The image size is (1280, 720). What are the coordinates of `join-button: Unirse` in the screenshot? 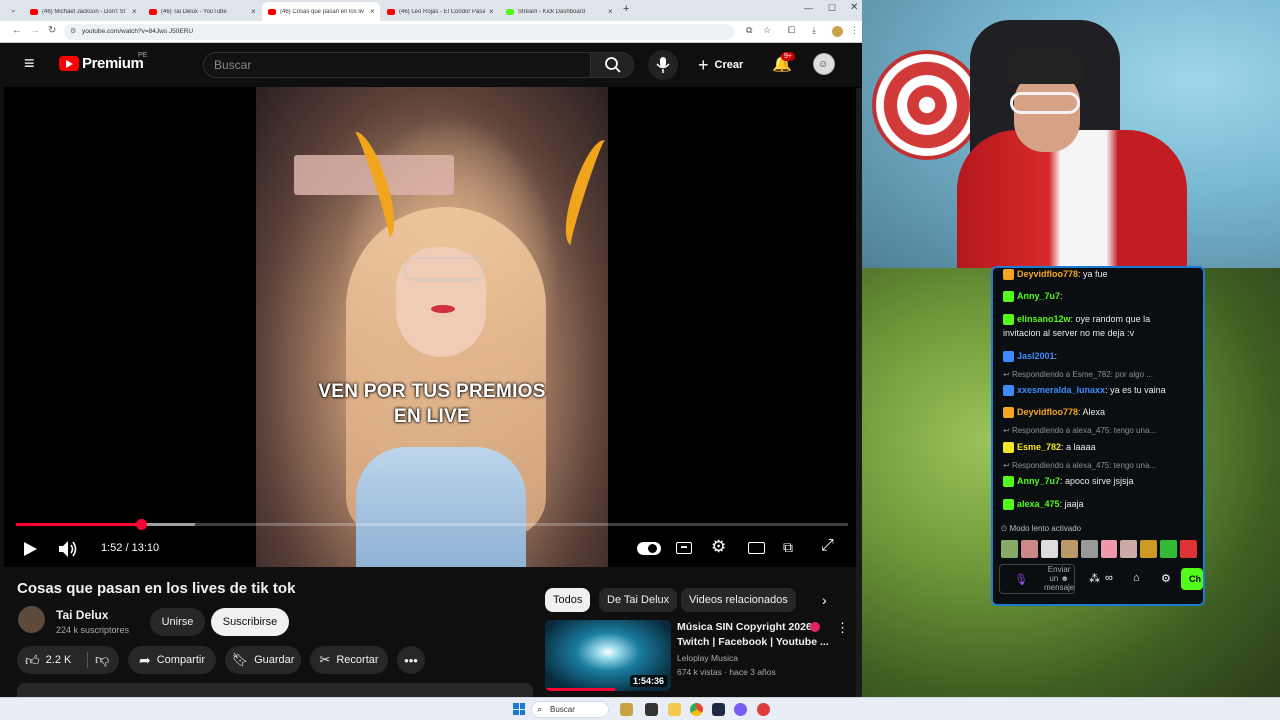 It's located at (177, 622).